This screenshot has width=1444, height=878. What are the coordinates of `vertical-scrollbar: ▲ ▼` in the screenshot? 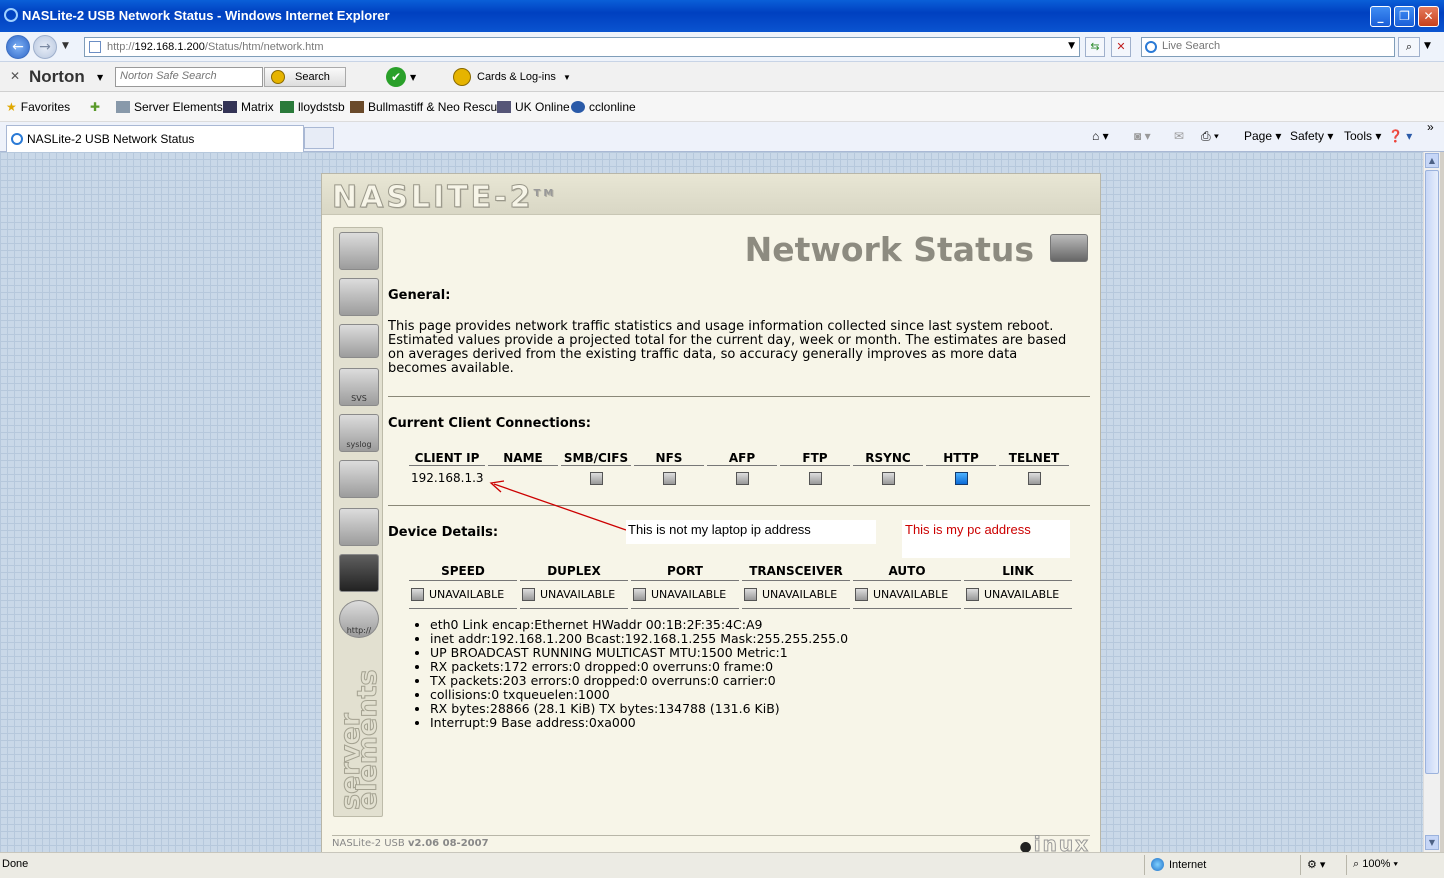 It's located at (1431, 502).